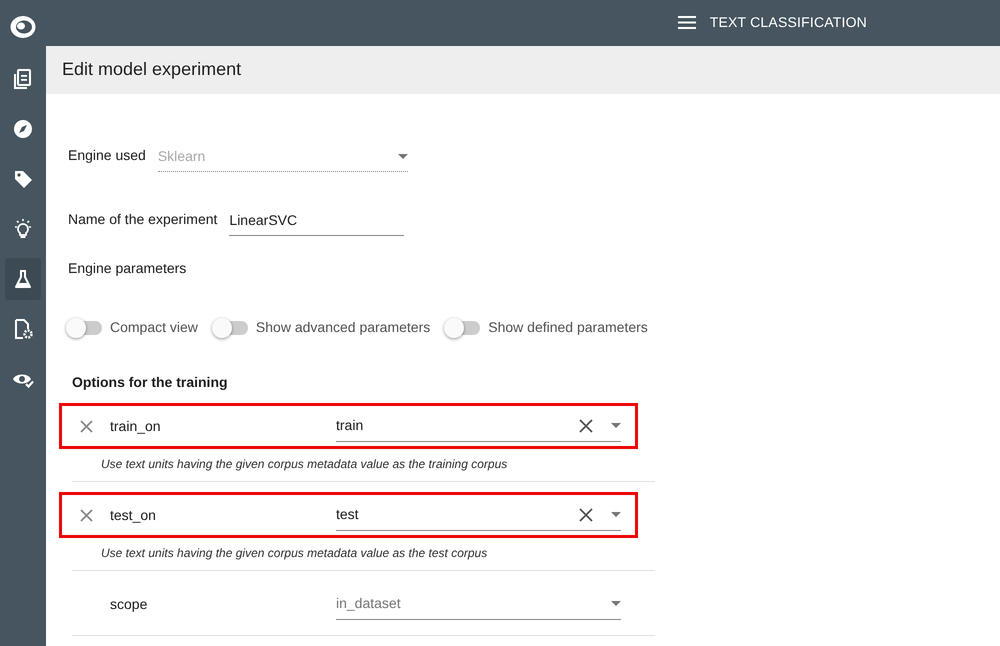 Image resolution: width=1000 pixels, height=646 pixels. Describe the element at coordinates (547, 327) in the screenshot. I see `toggle-switch: Show defined parameters` at that location.